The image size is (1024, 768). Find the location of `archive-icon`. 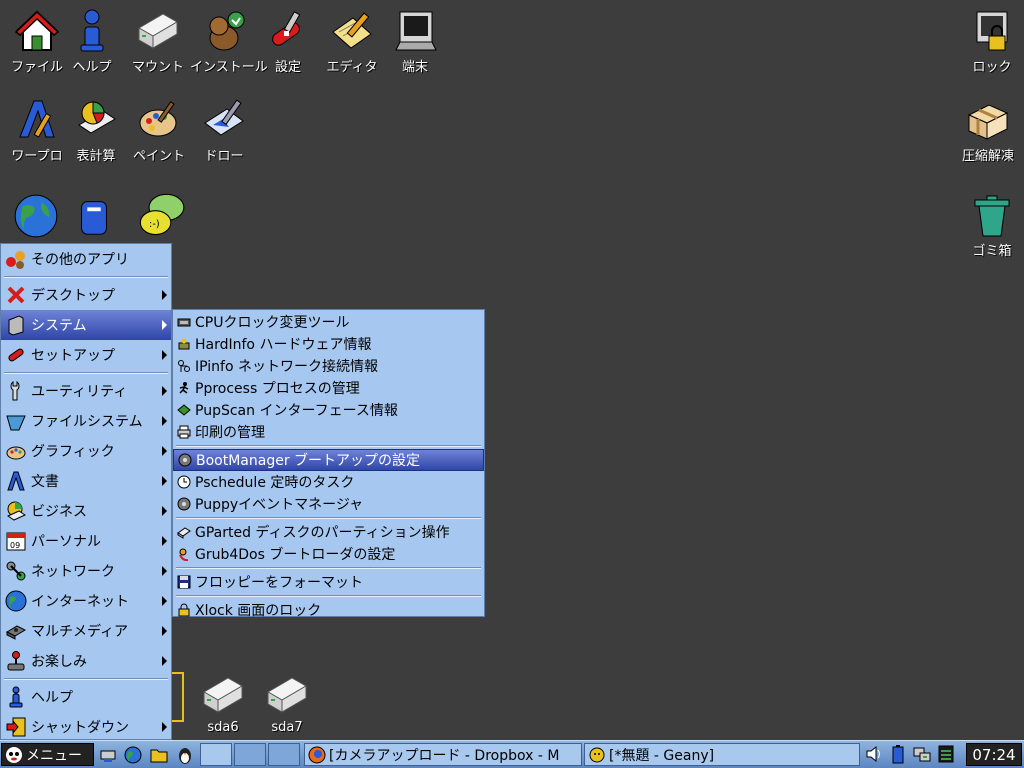

archive-icon is located at coordinates (988, 122).